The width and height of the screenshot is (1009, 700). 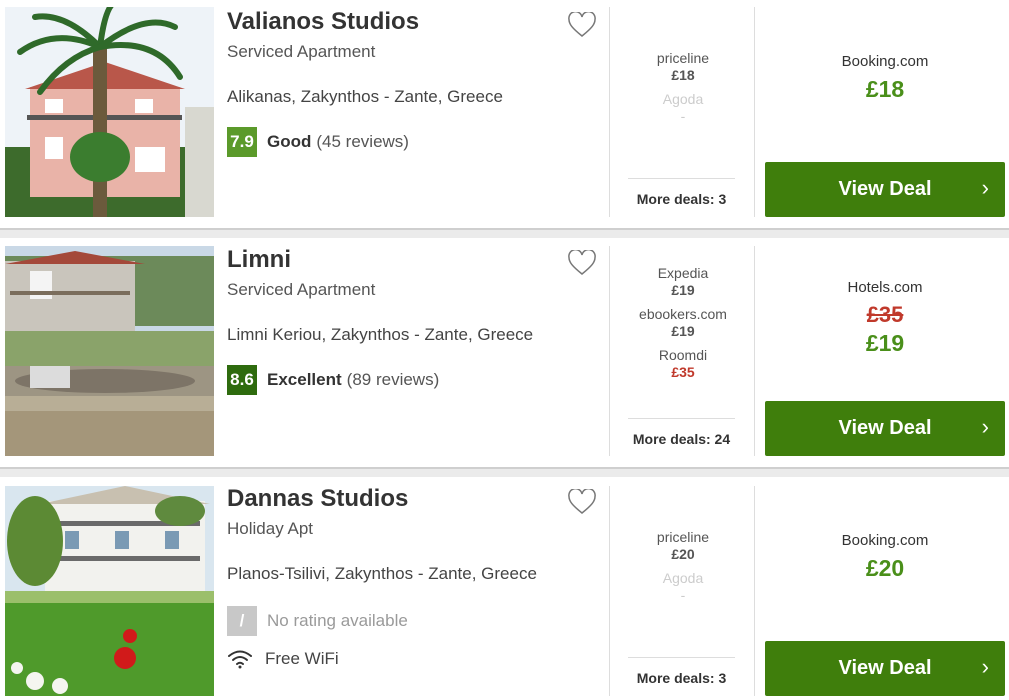 What do you see at coordinates (380, 334) in the screenshot?
I see `hotel-location: Limni Keriou, Zakynthos - Zante, Greece` at bounding box center [380, 334].